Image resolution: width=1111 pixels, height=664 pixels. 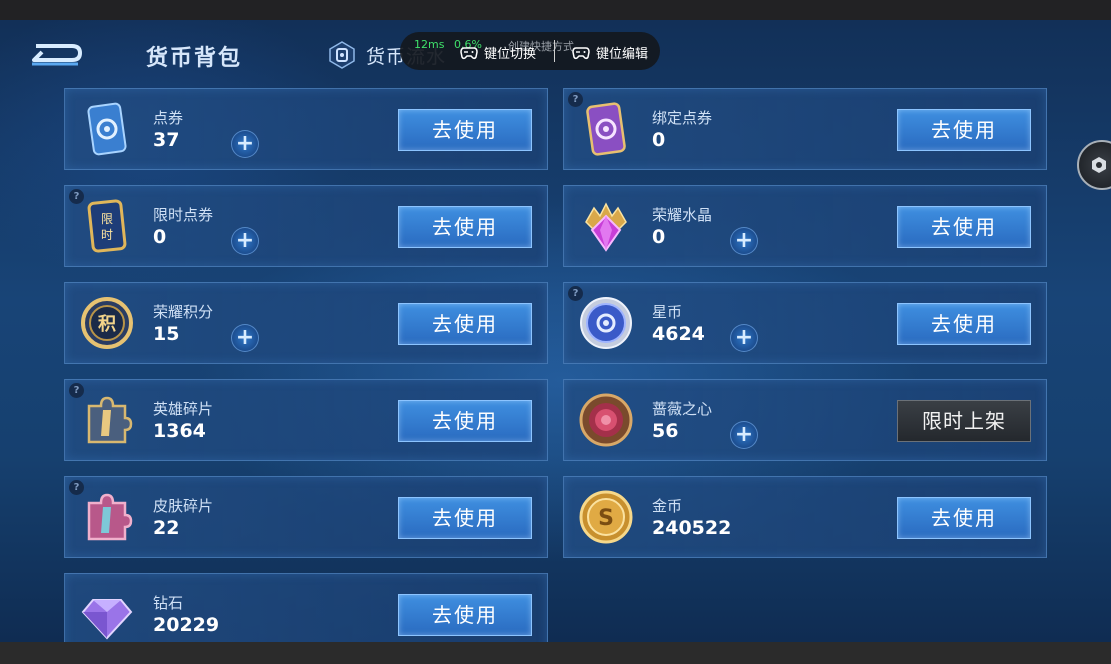 What do you see at coordinates (964, 518) in the screenshot?
I see `use-gold-coin-button: 去使用` at bounding box center [964, 518].